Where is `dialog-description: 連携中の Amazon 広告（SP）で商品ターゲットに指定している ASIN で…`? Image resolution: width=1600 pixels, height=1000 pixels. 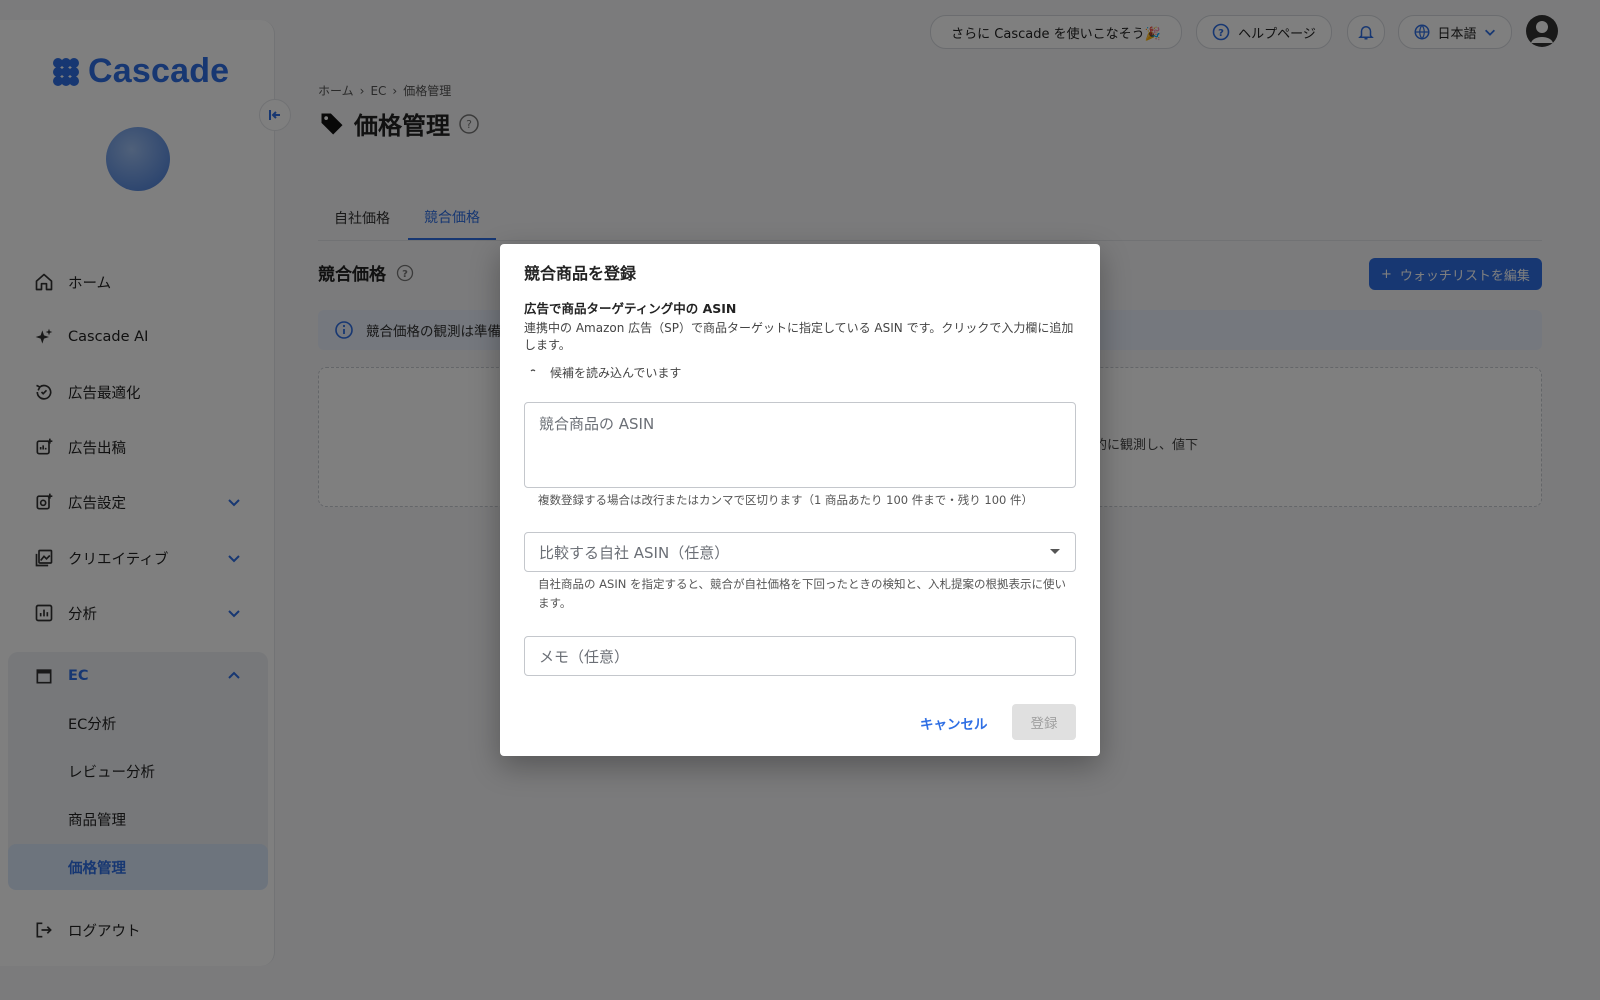
dialog-description: 連携中の Amazon 広告（SP）で商品ターゲットに指定している ASIN で… is located at coordinates (799, 336).